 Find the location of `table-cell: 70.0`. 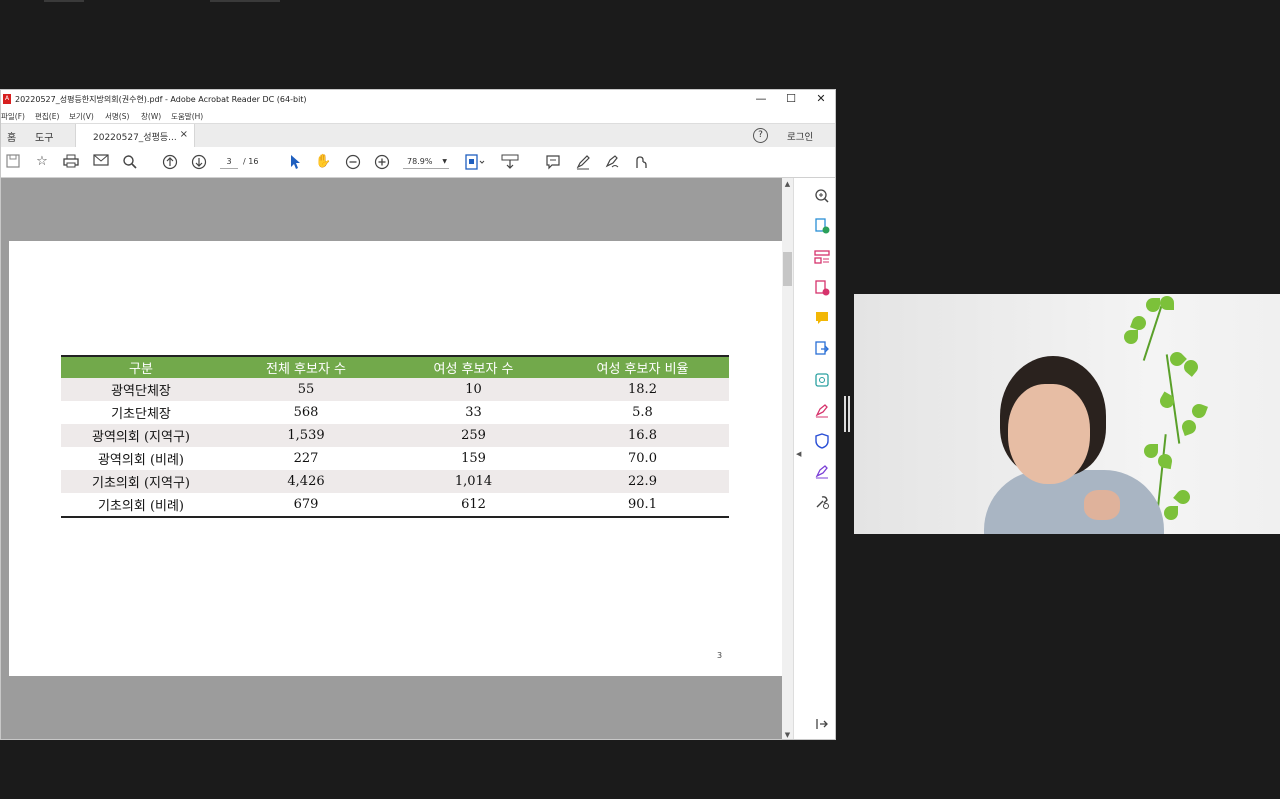

table-cell: 70.0 is located at coordinates (642, 458).